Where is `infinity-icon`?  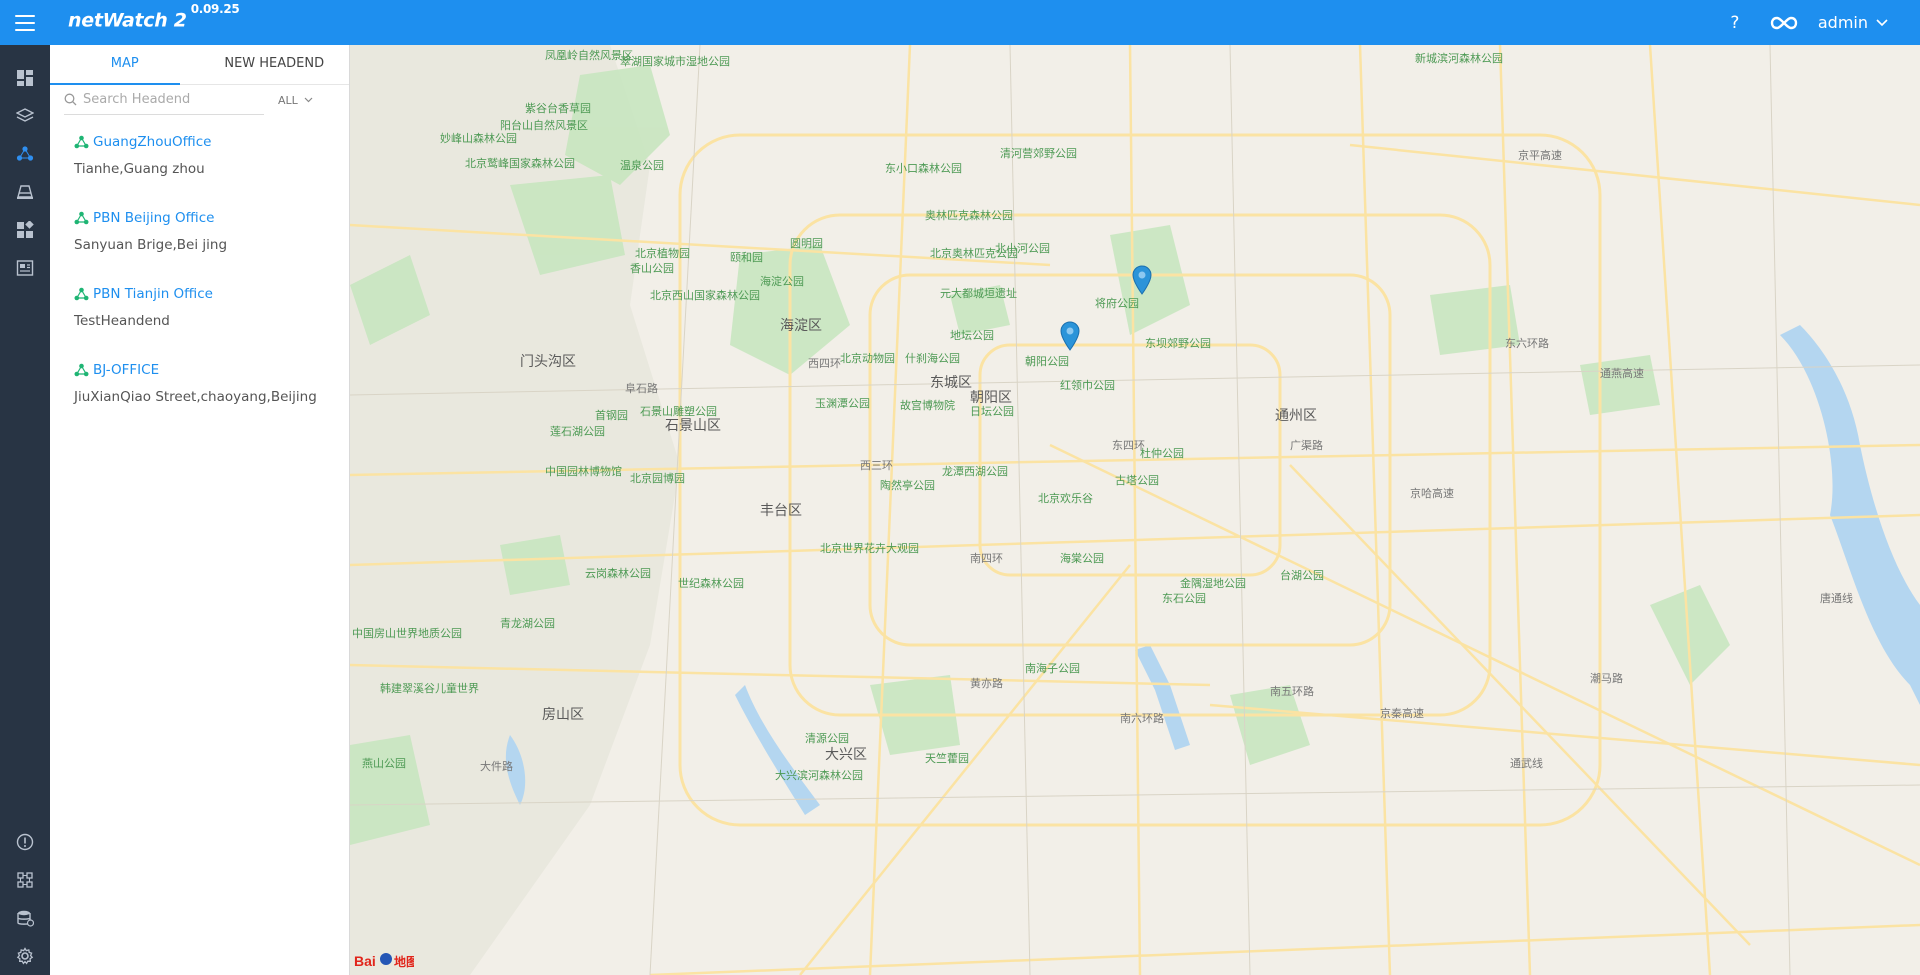
infinity-icon is located at coordinates (1784, 22).